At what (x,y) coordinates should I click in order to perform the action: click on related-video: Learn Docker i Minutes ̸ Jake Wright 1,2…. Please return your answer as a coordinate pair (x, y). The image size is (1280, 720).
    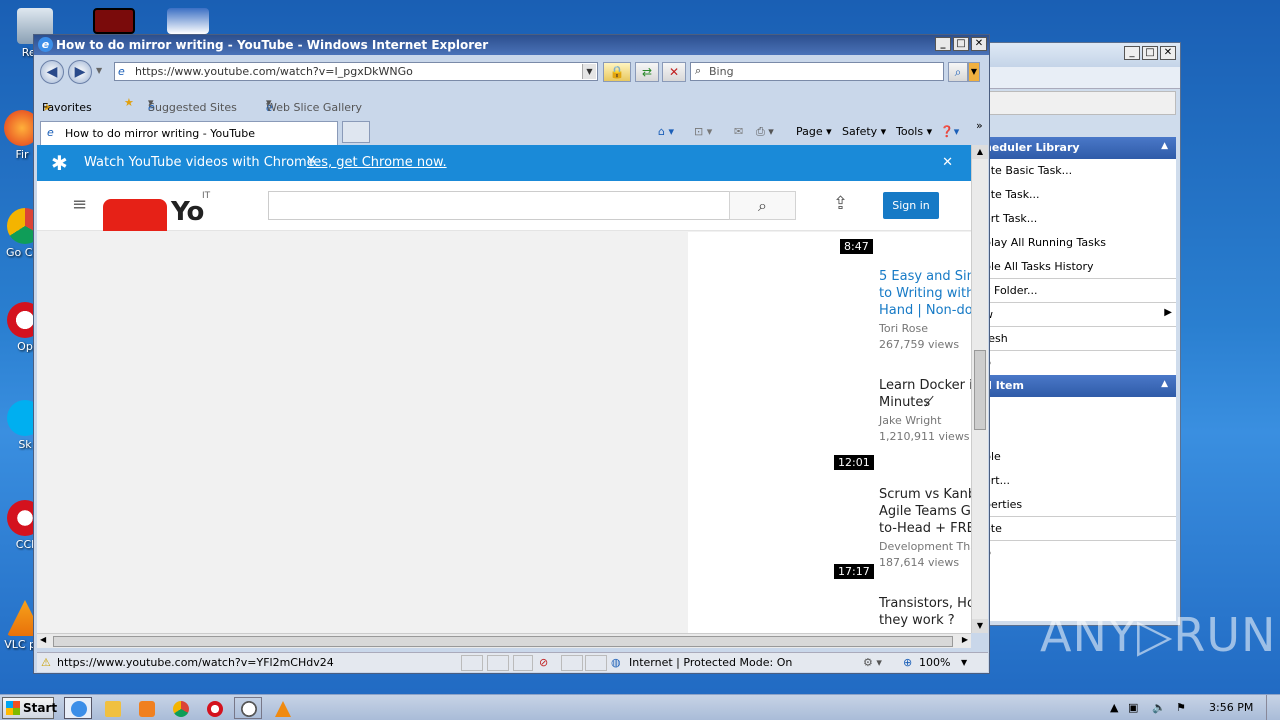
    Looking at the image, I should click on (829, 431).